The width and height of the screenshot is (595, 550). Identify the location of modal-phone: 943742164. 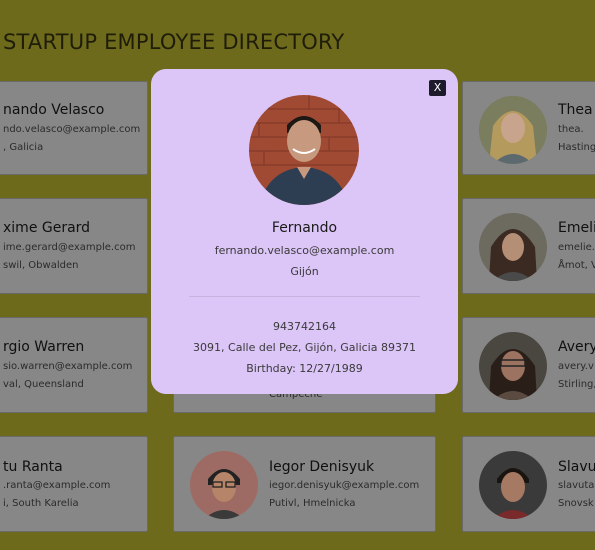
(304, 326).